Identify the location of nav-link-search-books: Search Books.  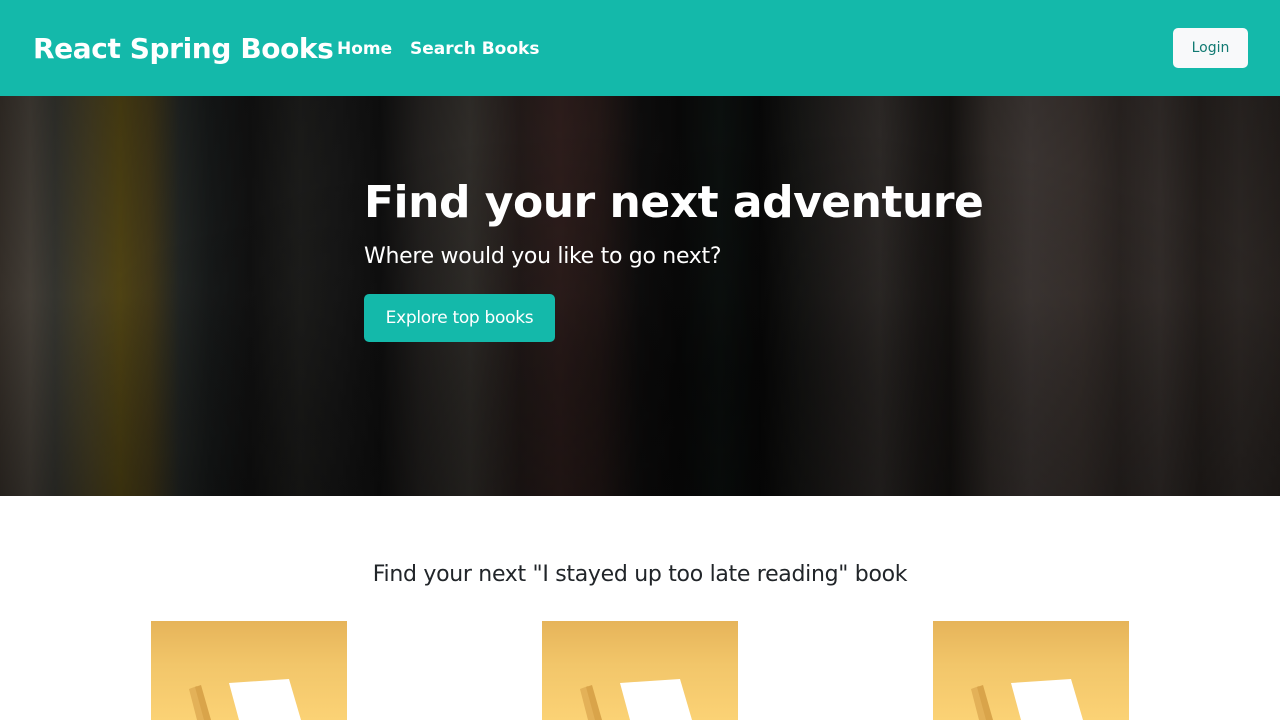
(474, 49).